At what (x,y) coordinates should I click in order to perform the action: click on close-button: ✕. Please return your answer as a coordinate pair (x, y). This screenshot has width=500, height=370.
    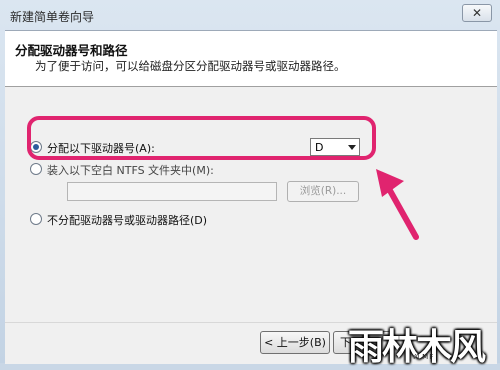
    Looking at the image, I should click on (477, 13).